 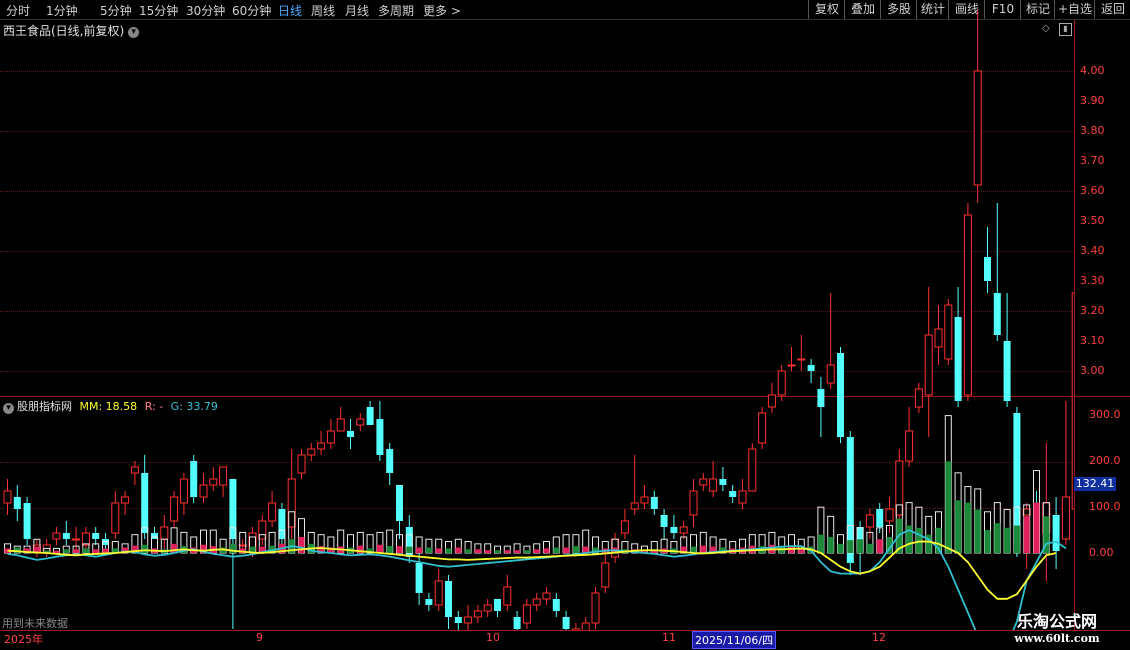 What do you see at coordinates (493, 637) in the screenshot?
I see `x-tick: 10` at bounding box center [493, 637].